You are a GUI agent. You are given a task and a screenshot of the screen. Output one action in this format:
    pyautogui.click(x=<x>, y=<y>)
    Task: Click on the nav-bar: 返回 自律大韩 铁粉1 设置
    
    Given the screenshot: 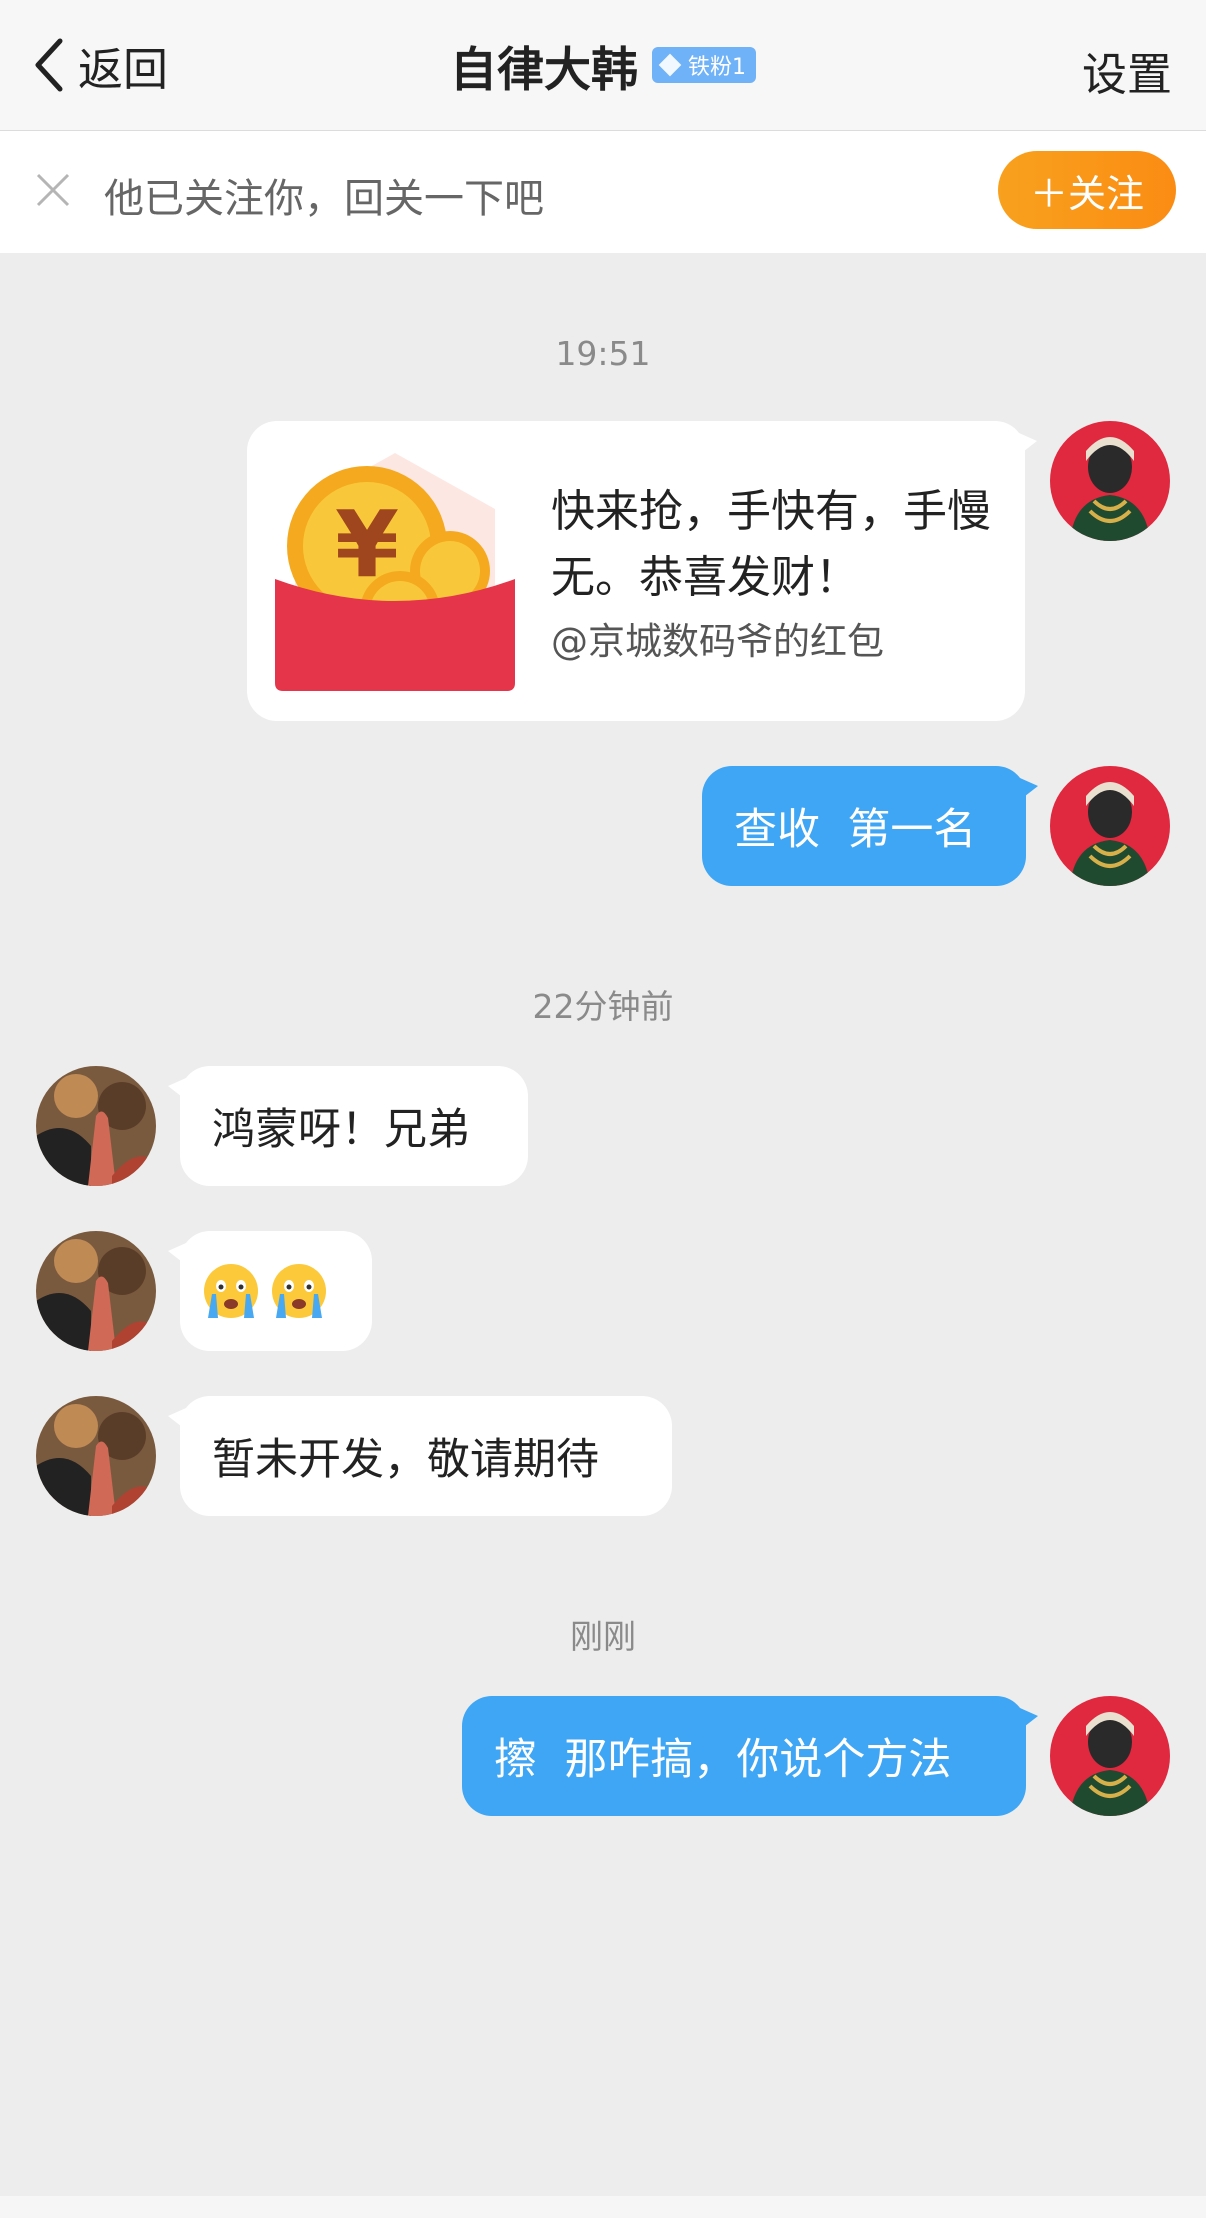 What is the action you would take?
    pyautogui.click(x=603, y=65)
    